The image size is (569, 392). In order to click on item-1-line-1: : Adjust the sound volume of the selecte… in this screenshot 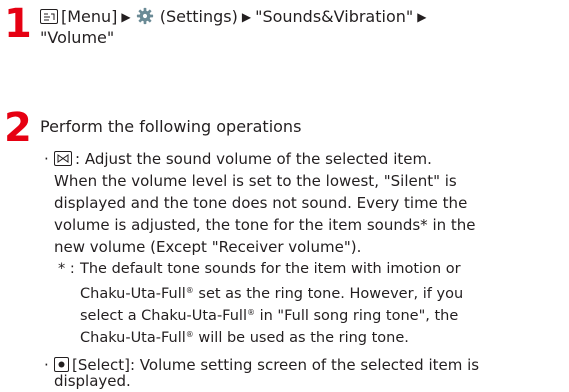, I will do `click(243, 159)`.